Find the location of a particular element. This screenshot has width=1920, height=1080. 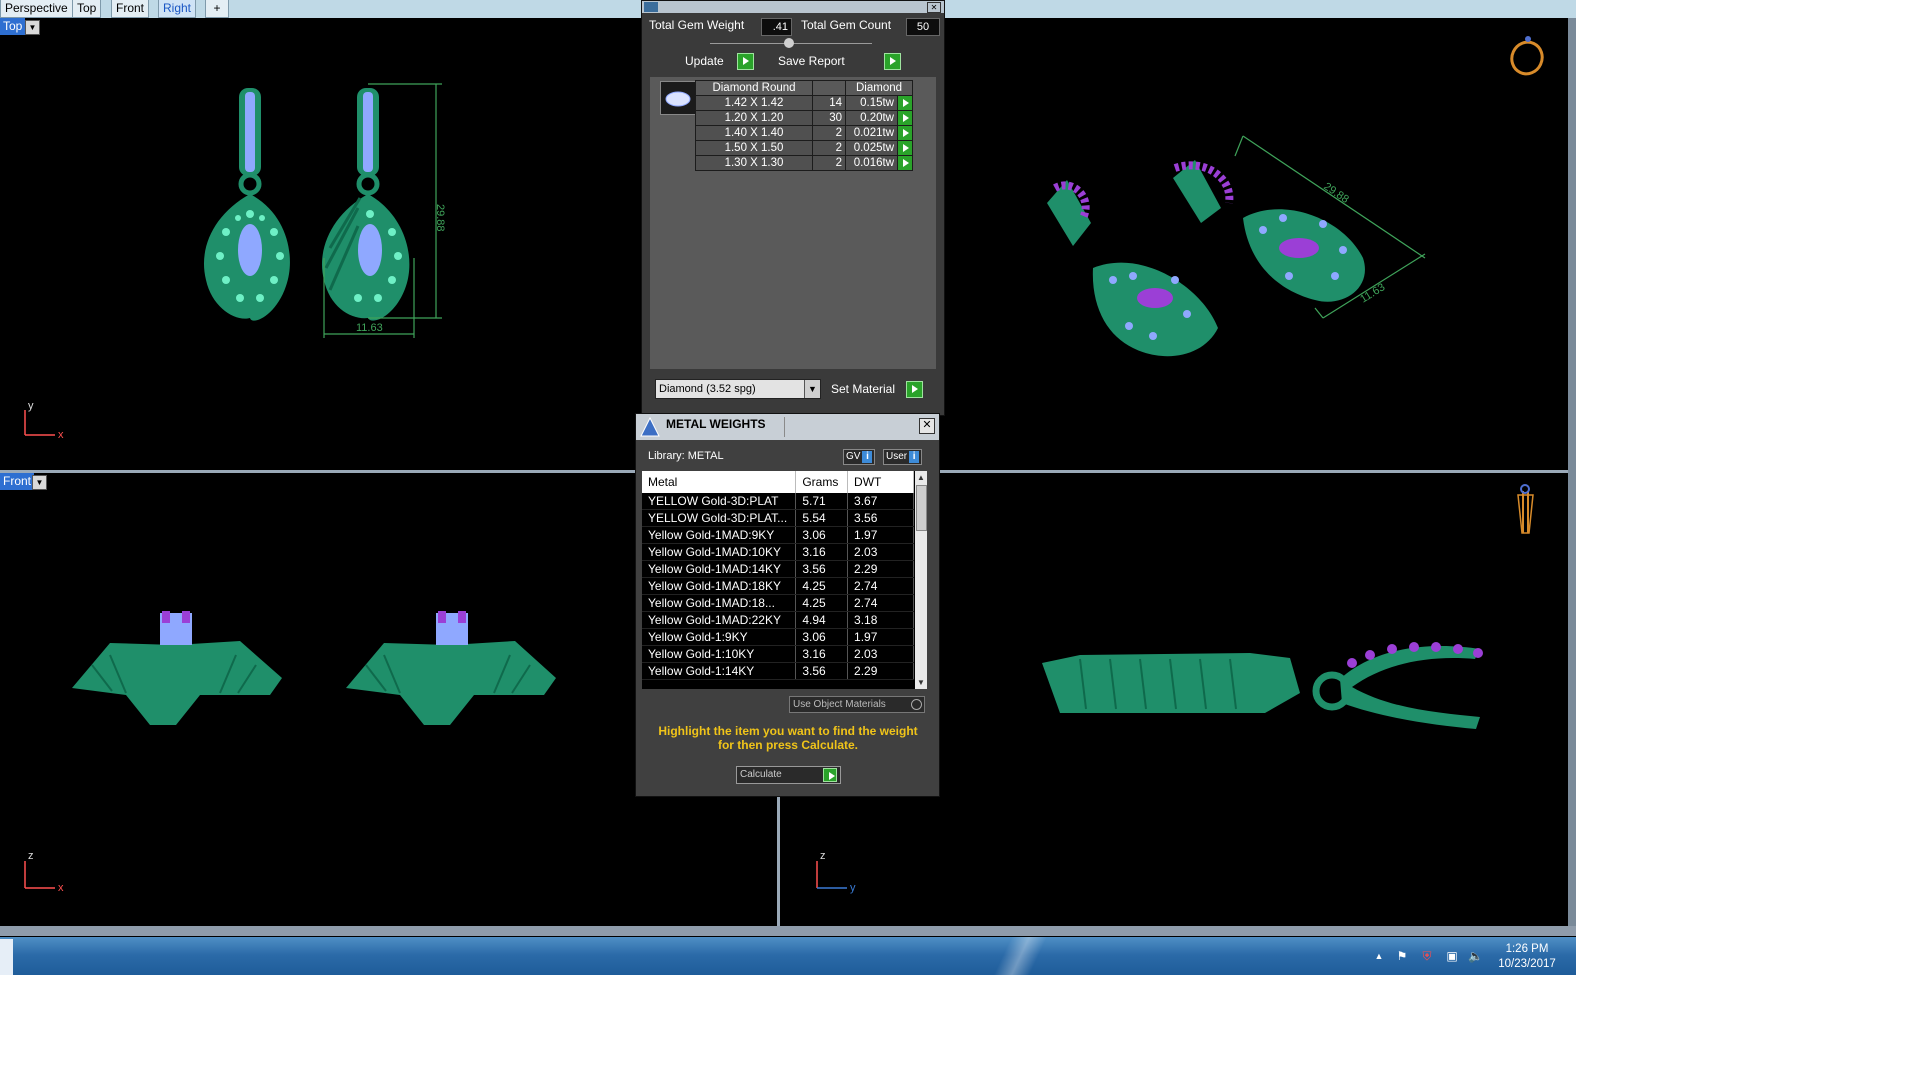

taskbar-gloss is located at coordinates (1020, 956).